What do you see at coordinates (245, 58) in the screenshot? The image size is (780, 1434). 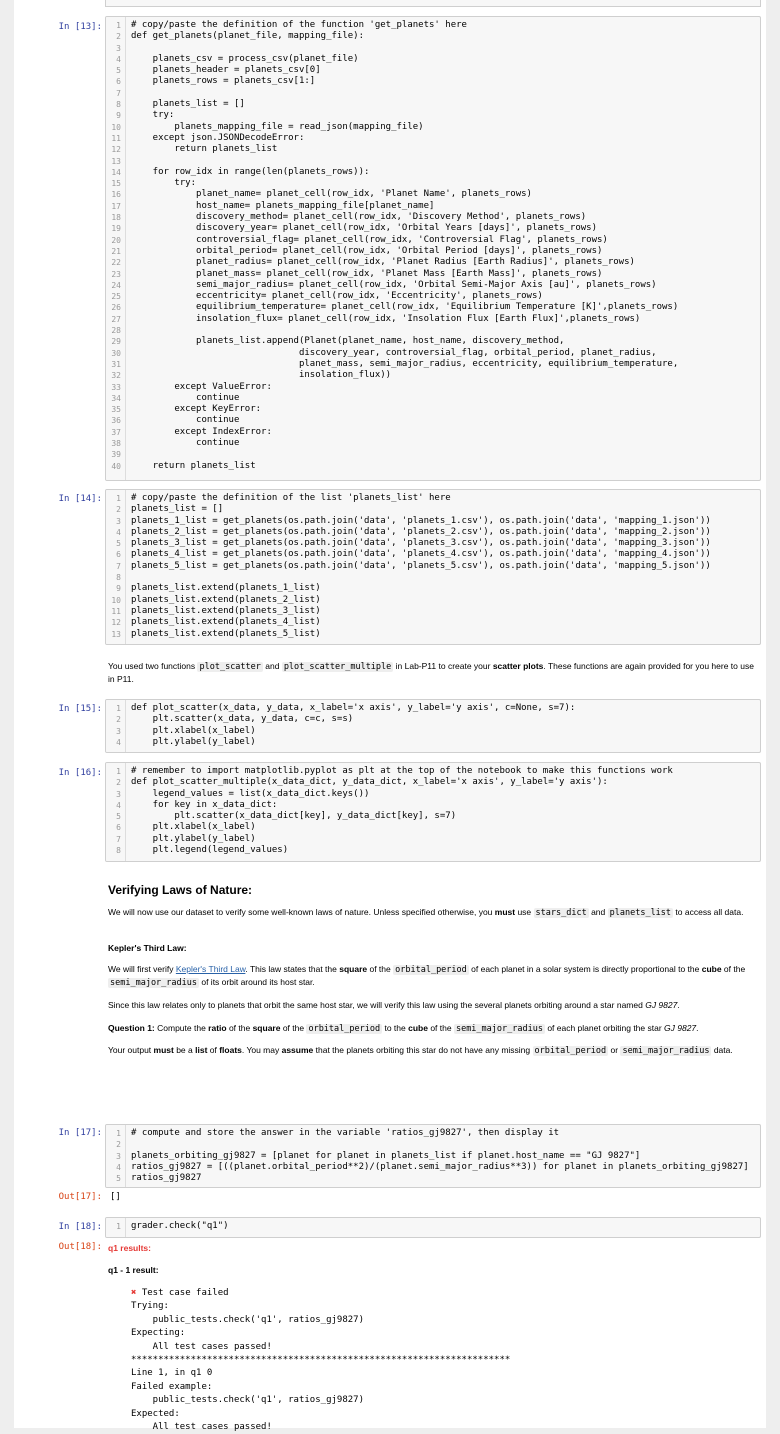 I see `code-text: planets_csv = process_csv(planet_file)` at bounding box center [245, 58].